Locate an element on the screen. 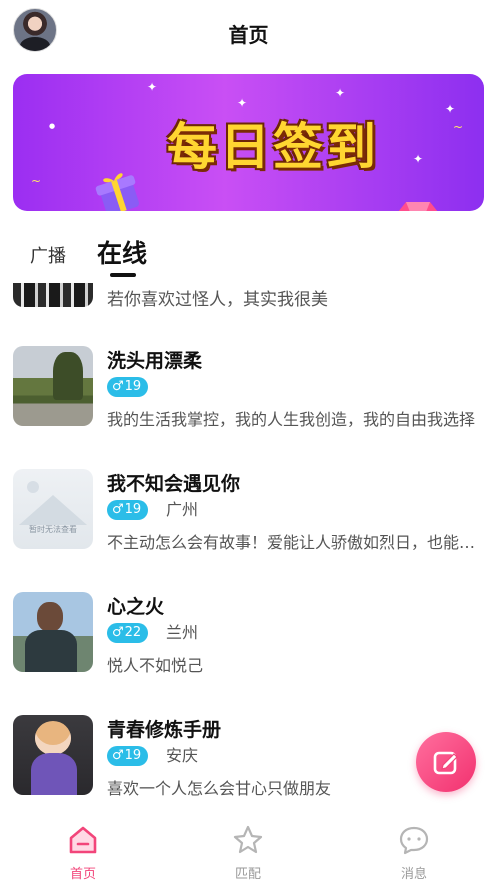 This screenshot has width=497, height=883. tab-online: 在线 is located at coordinates (122, 252).